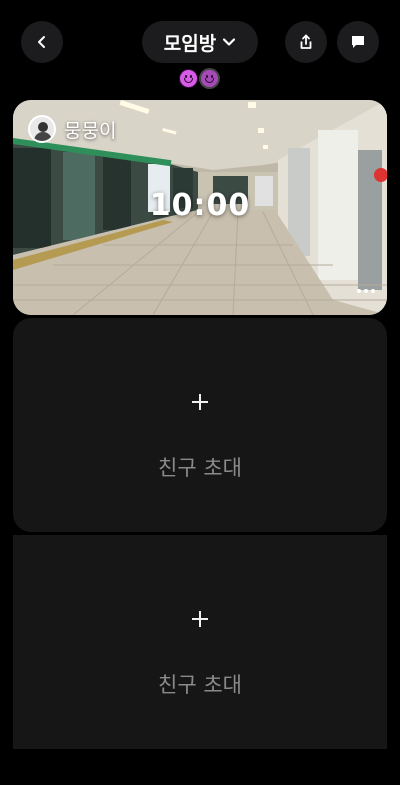 The width and height of the screenshot is (400, 785). I want to click on back-button, so click(42, 42).